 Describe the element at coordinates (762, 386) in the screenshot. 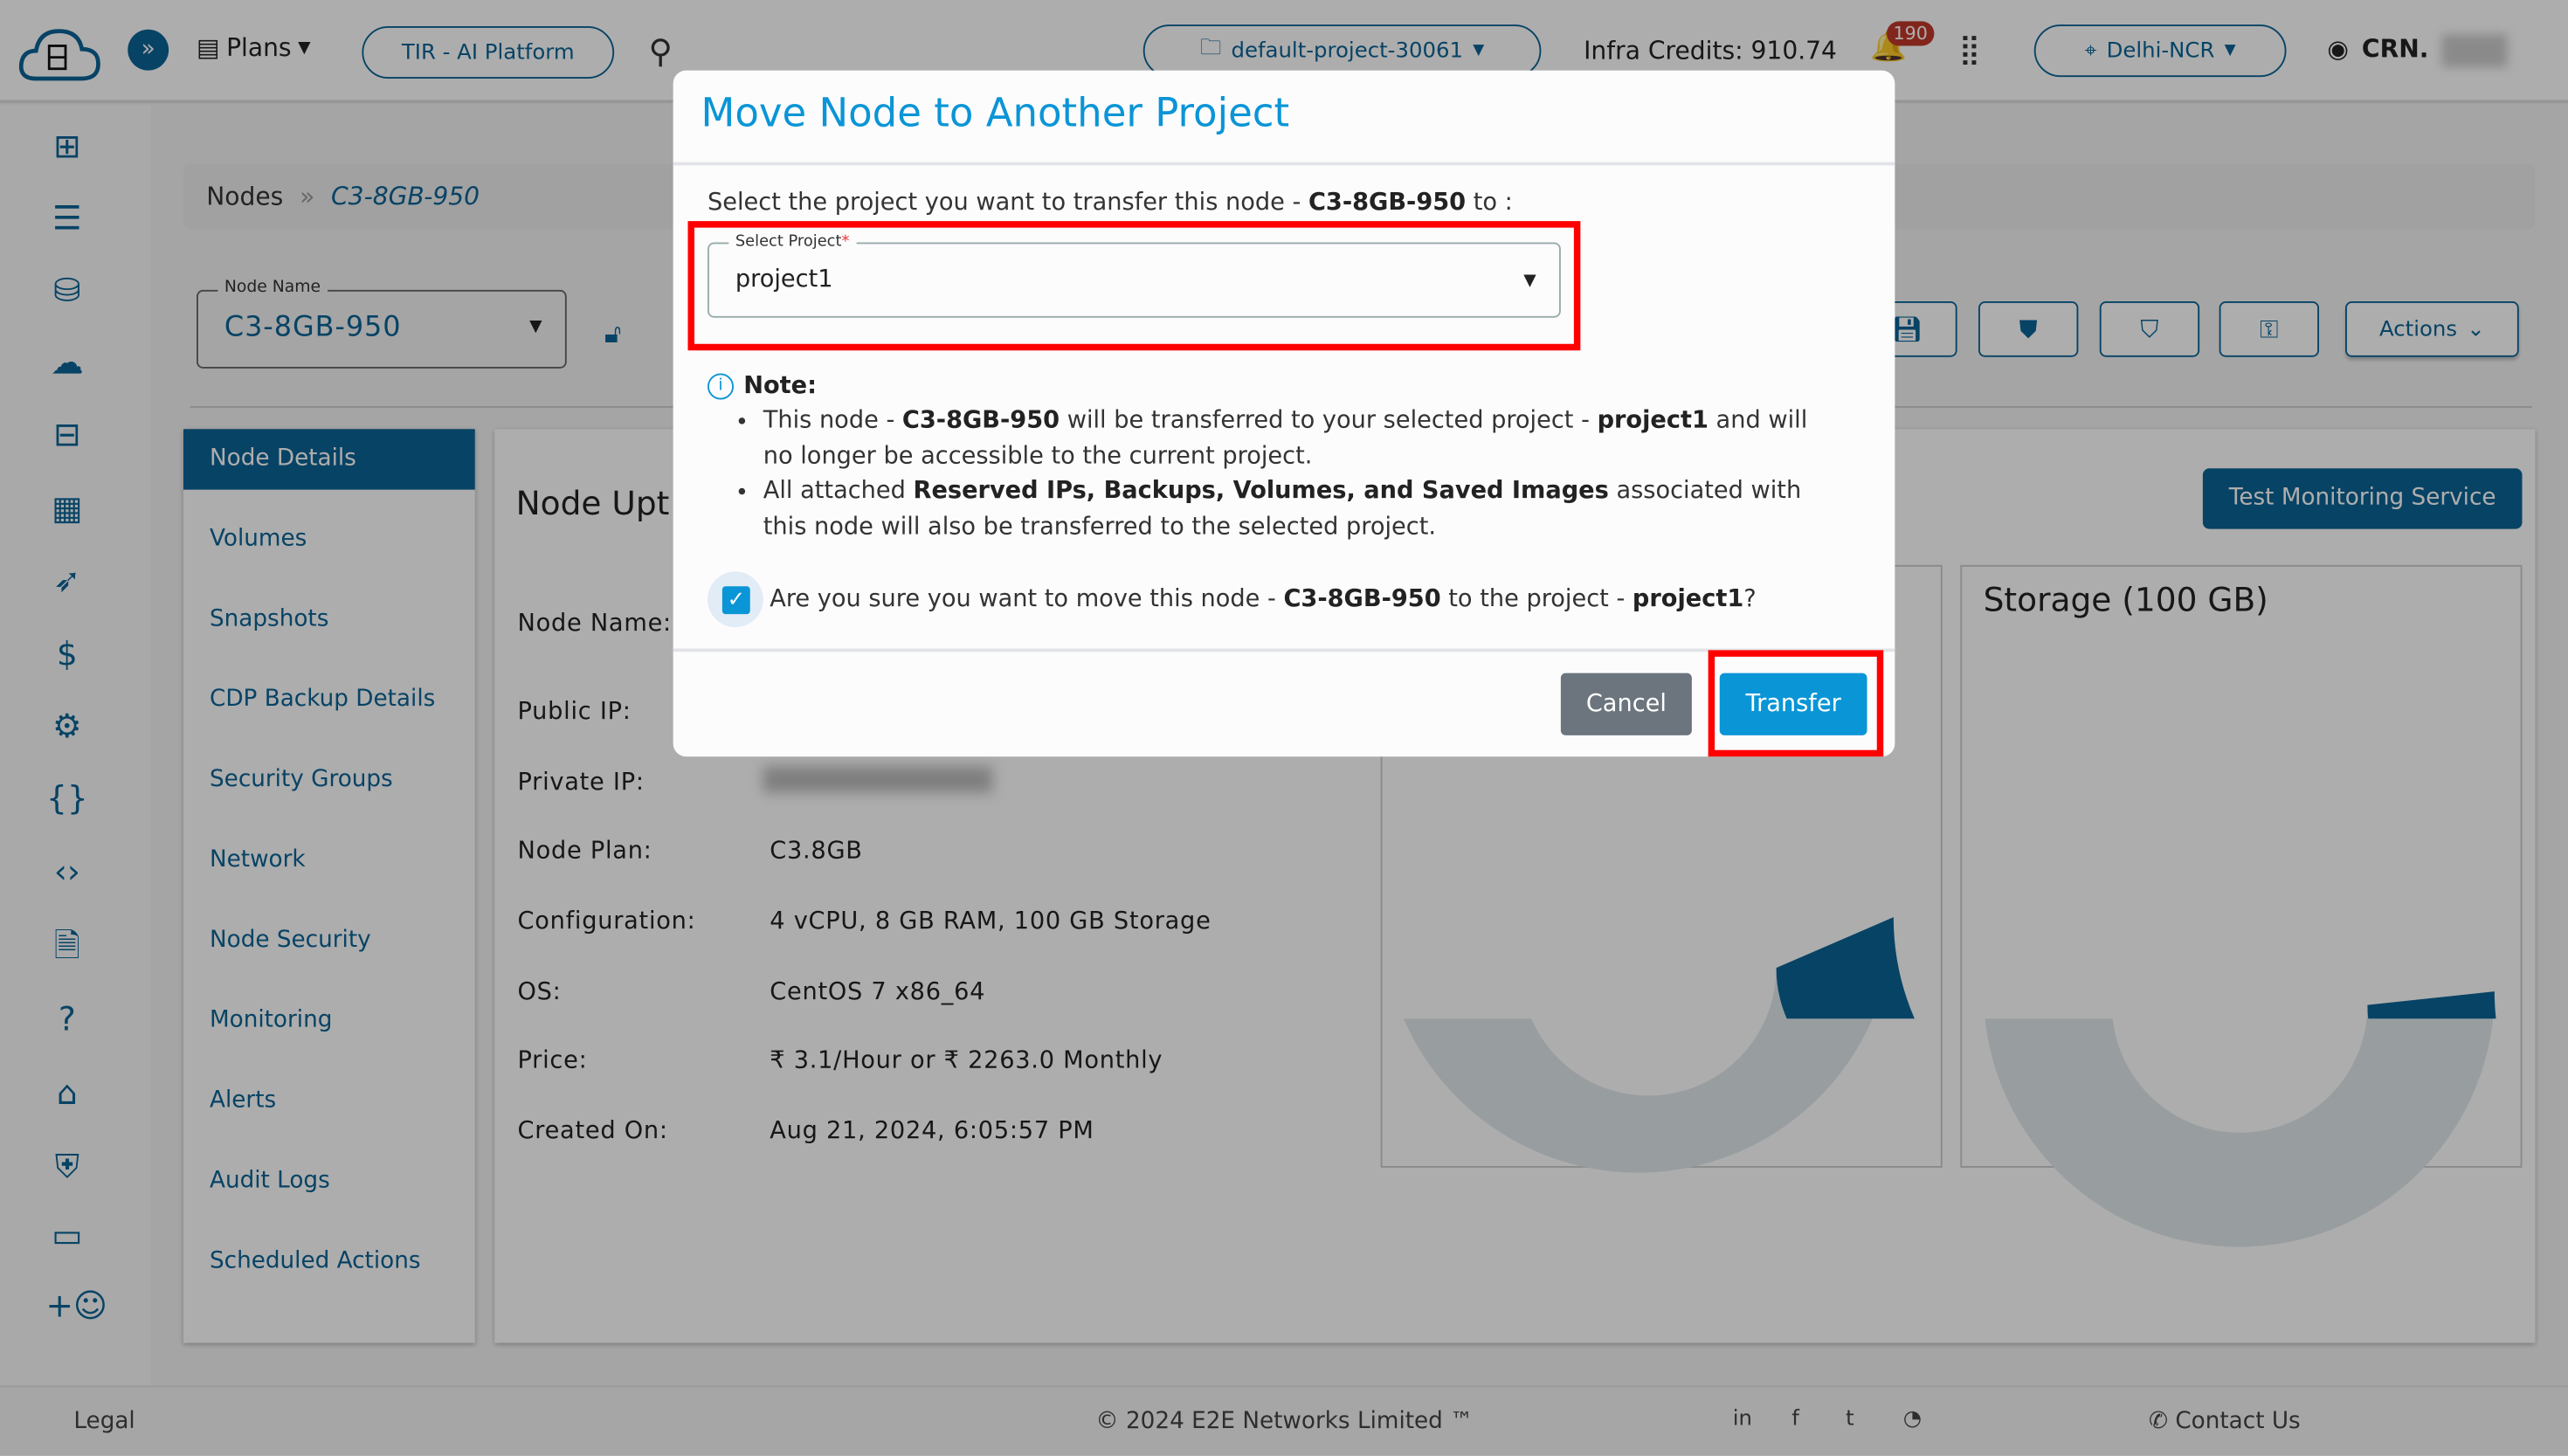

I see `note-heading: i Note:` at that location.